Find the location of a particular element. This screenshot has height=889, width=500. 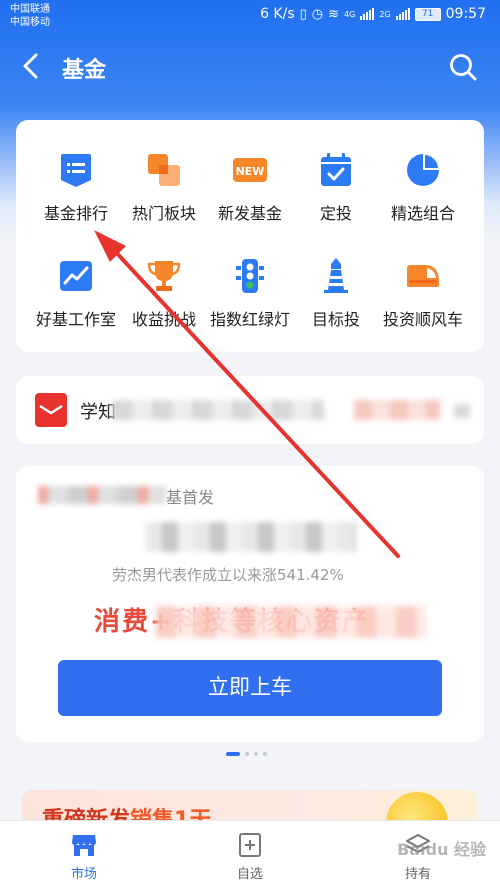

grid-item-label: 投资顺风车 is located at coordinates (422, 319).